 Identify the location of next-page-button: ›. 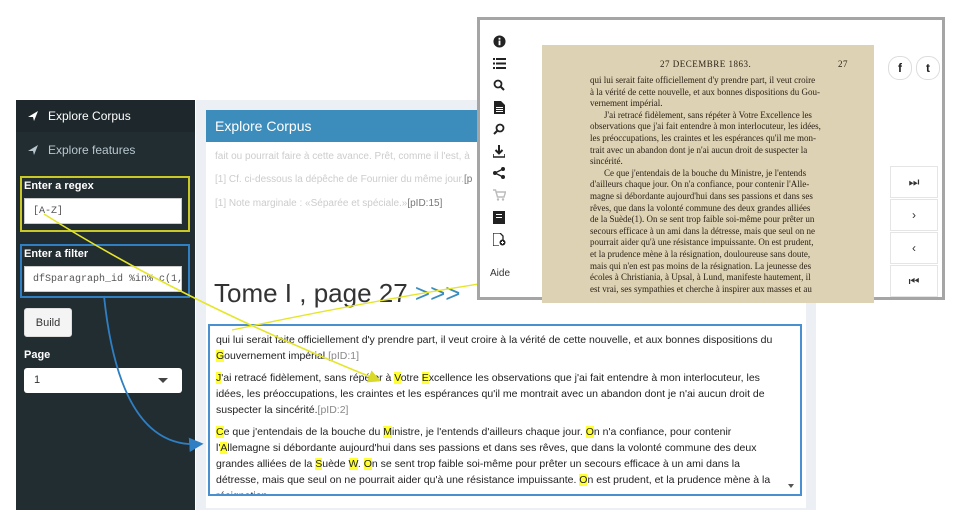
(914, 215).